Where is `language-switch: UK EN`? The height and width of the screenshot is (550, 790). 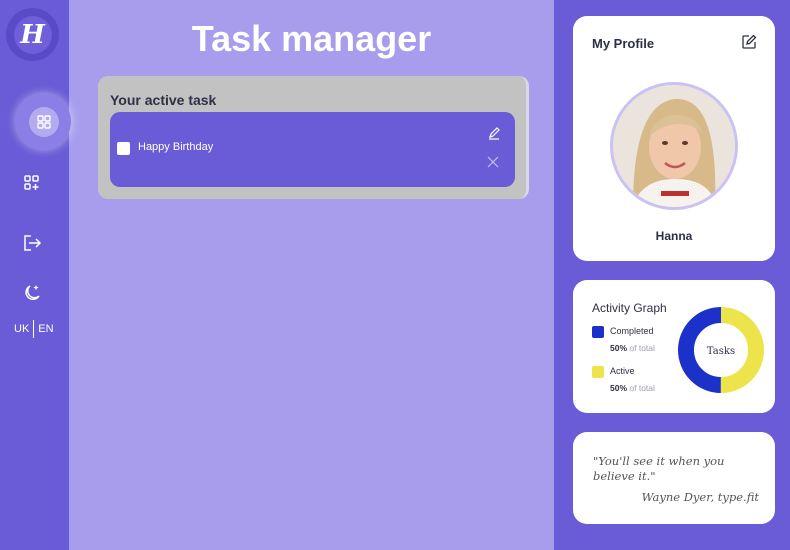
language-switch: UK EN is located at coordinates (34, 329).